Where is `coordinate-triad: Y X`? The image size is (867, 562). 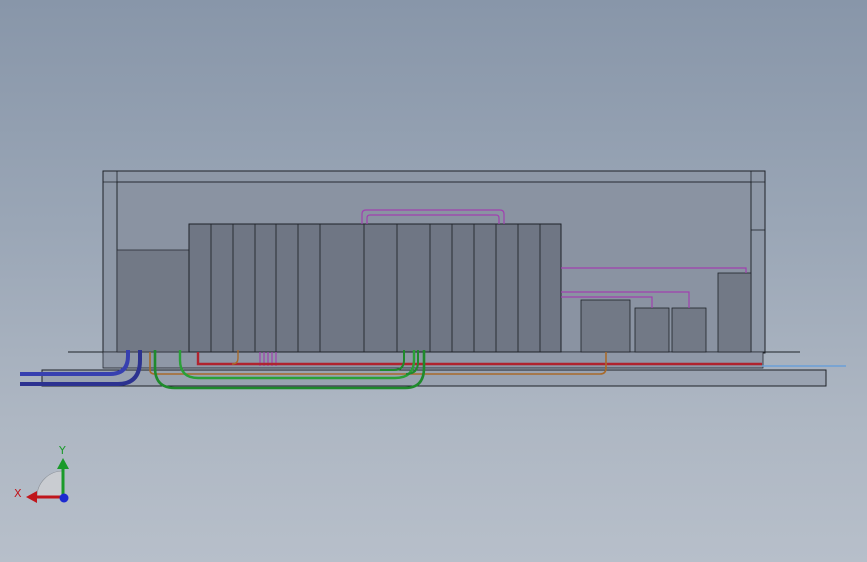 coordinate-triad: Y X is located at coordinates (41, 473).